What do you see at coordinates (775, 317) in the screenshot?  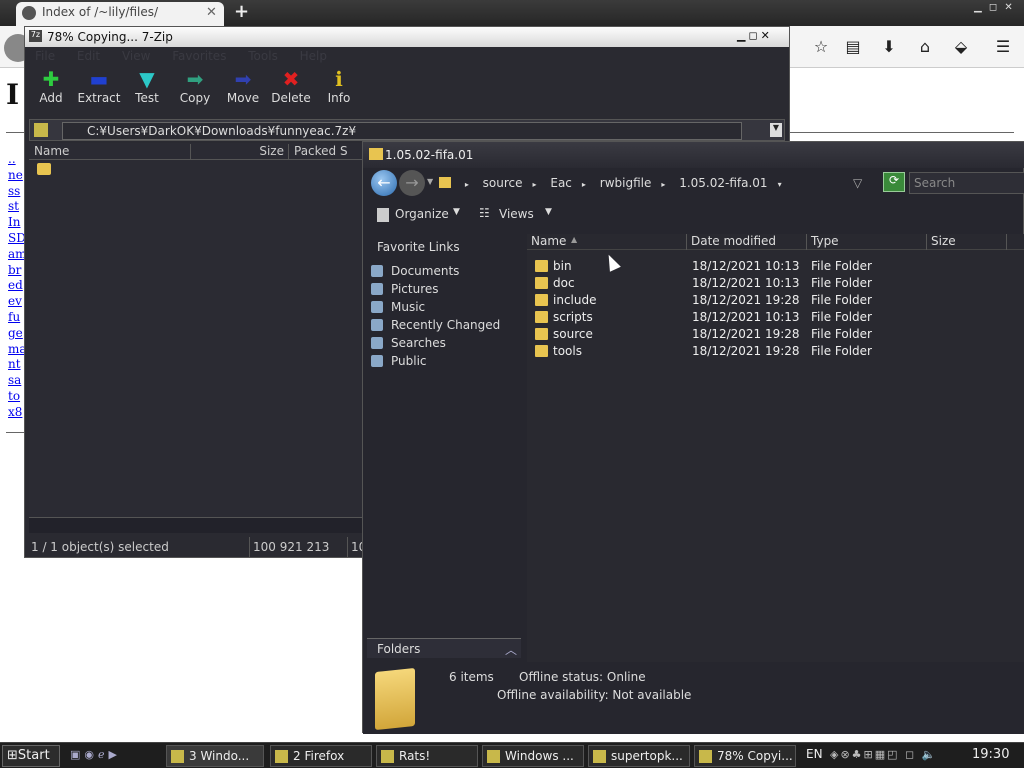 I see `table-row: scripts 18/12/2021 10:13 File Folder` at bounding box center [775, 317].